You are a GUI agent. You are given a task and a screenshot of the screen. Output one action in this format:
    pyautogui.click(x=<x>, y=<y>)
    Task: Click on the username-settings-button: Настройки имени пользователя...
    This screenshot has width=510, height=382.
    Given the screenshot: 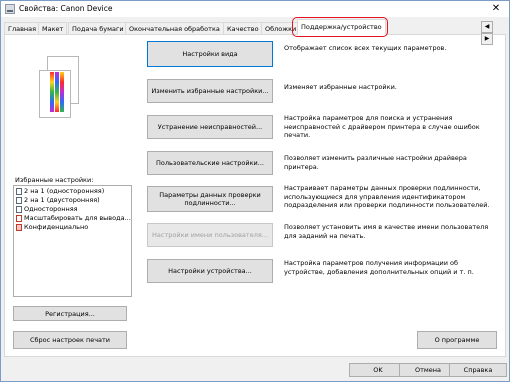 What is the action you would take?
    pyautogui.click(x=210, y=235)
    